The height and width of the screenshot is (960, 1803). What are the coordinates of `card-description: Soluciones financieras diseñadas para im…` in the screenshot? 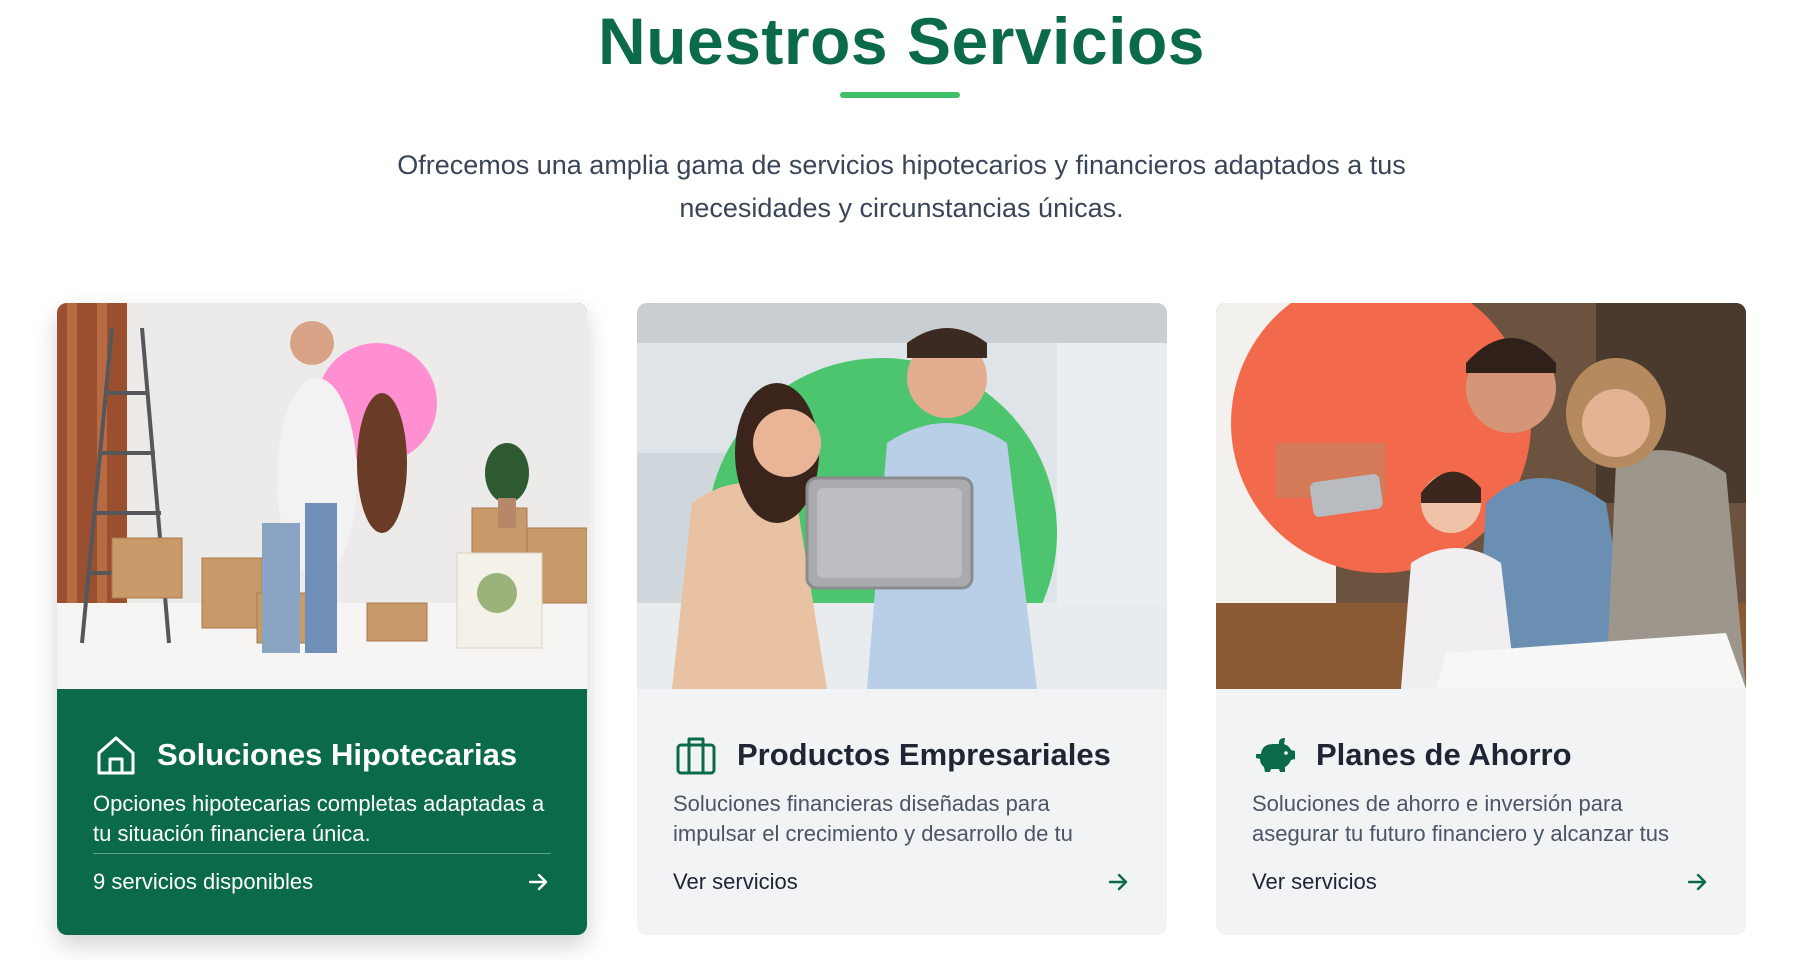 It's located at (873, 818).